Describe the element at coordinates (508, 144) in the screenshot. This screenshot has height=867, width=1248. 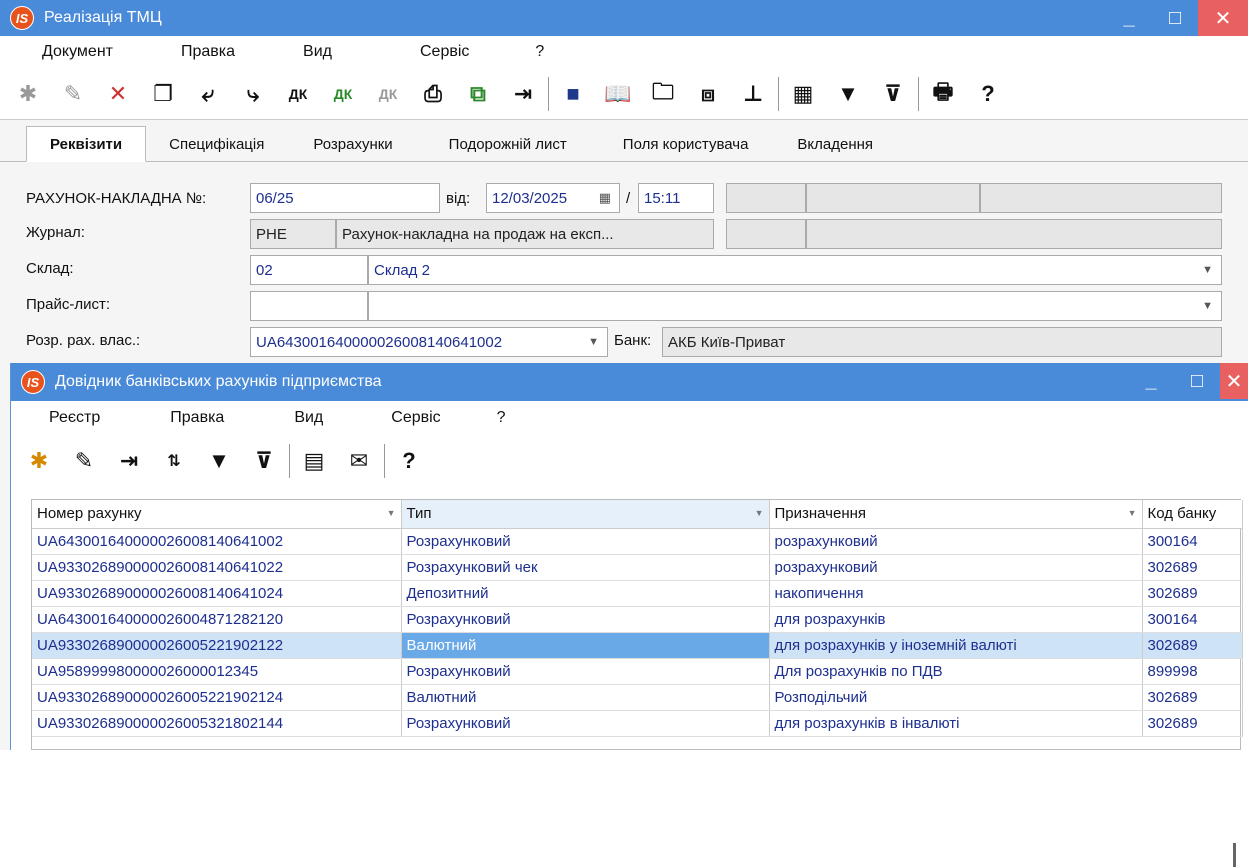
I see `tab-waybill: Подорожній лист` at that location.